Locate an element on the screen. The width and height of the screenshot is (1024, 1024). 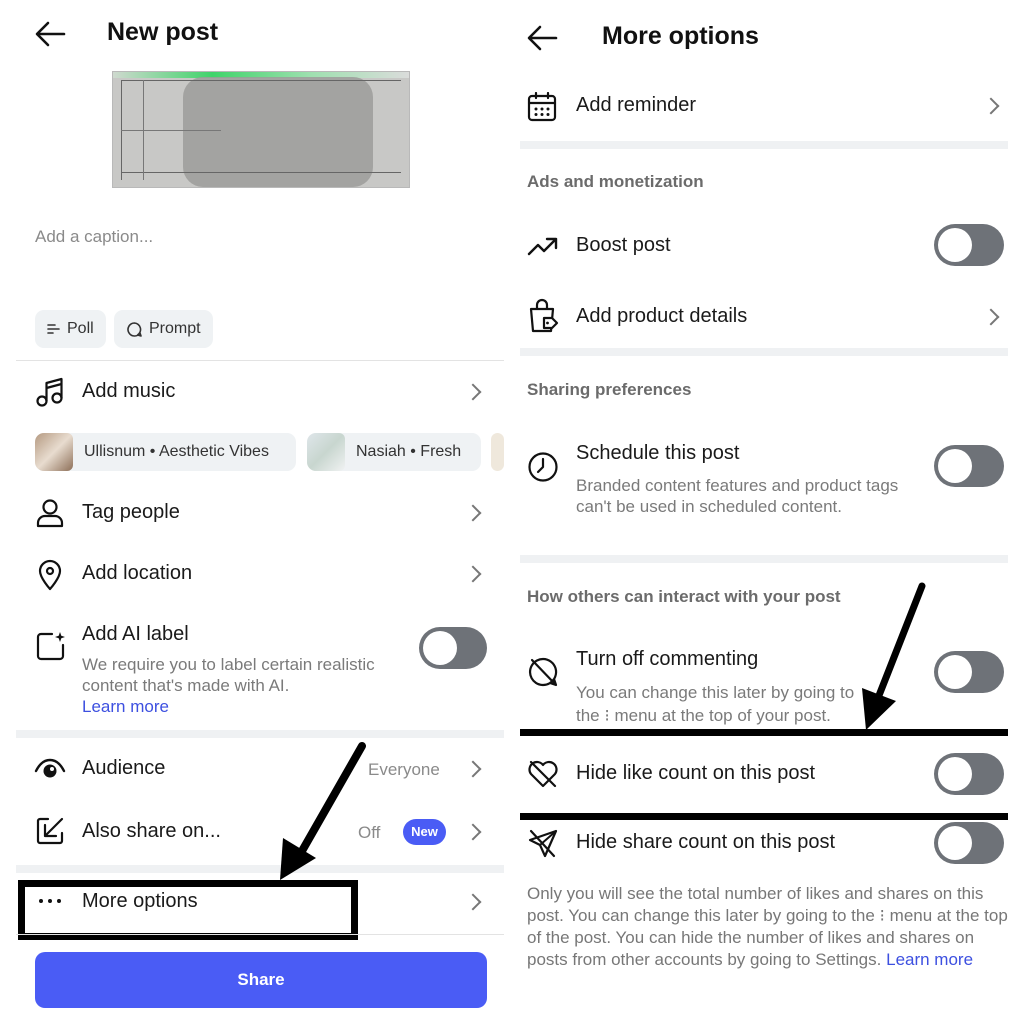
ai-label-toggle is located at coordinates (453, 648).